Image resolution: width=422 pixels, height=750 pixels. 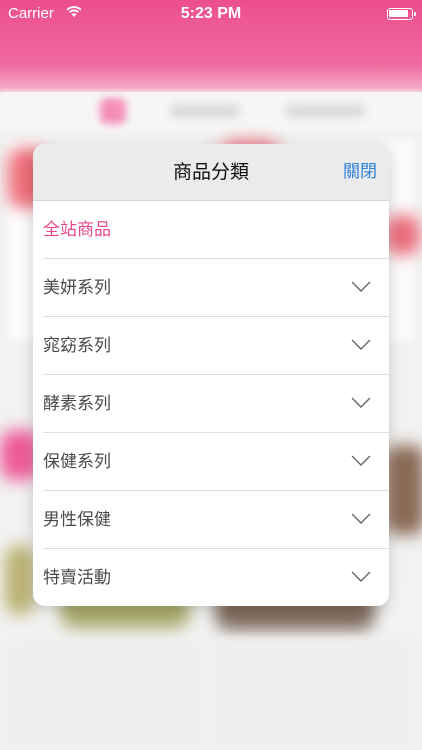 I want to click on category-label: 美妍系列, so click(x=77, y=288).